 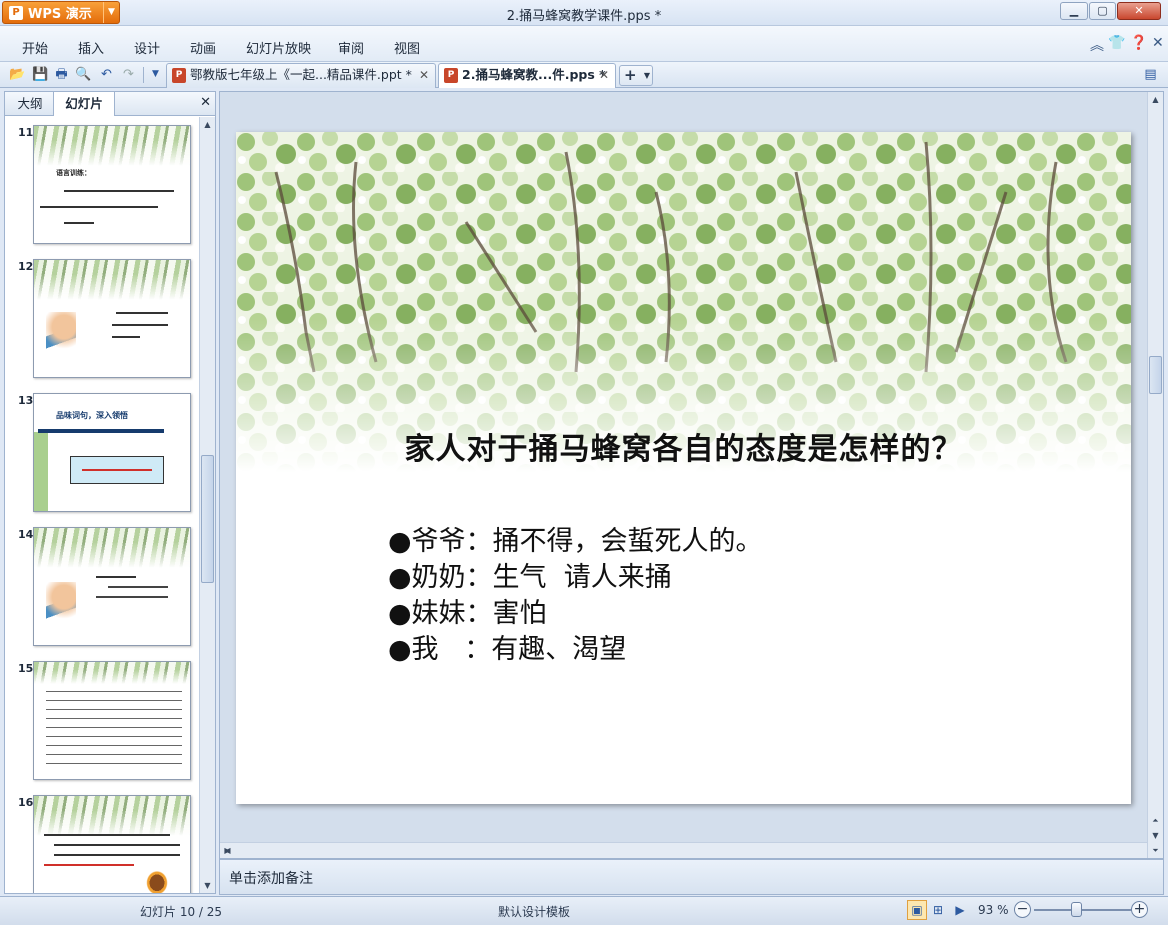 What do you see at coordinates (83, 74) in the screenshot?
I see `print-preview-icon: 🔍` at bounding box center [83, 74].